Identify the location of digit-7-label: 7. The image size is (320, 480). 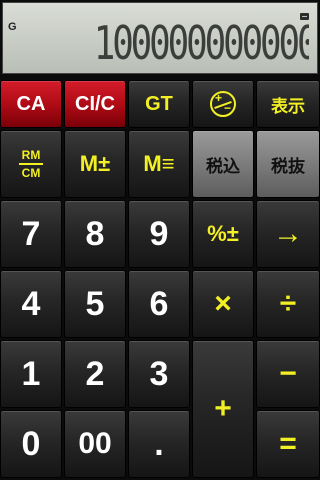
(31, 233).